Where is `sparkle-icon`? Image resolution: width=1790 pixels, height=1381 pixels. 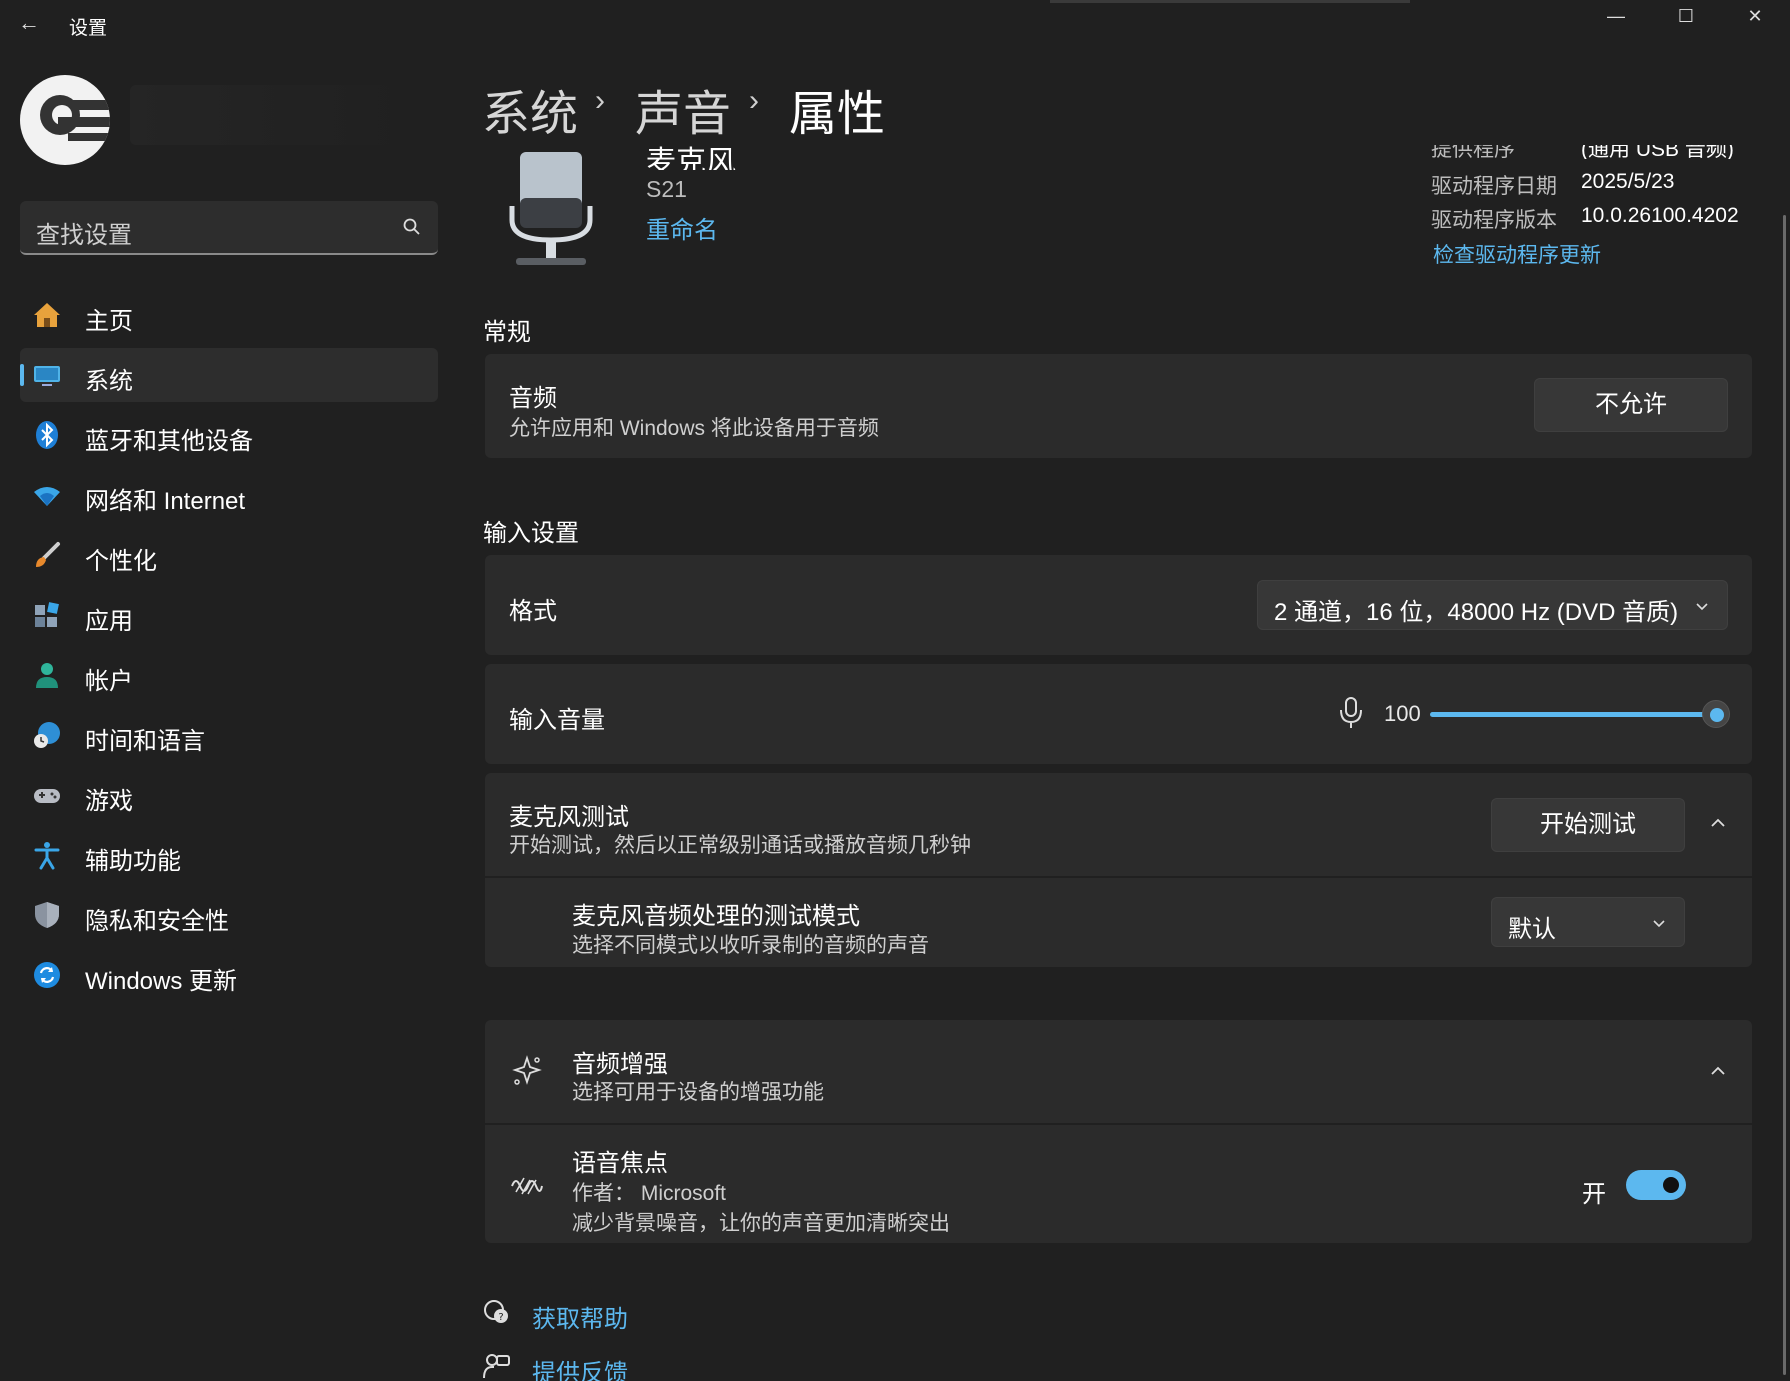
sparkle-icon is located at coordinates (527, 1070).